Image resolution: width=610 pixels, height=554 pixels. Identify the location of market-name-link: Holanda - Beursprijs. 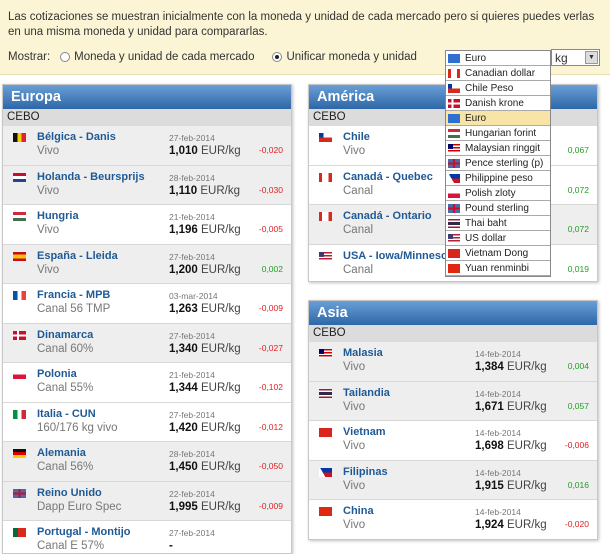
(91, 177).